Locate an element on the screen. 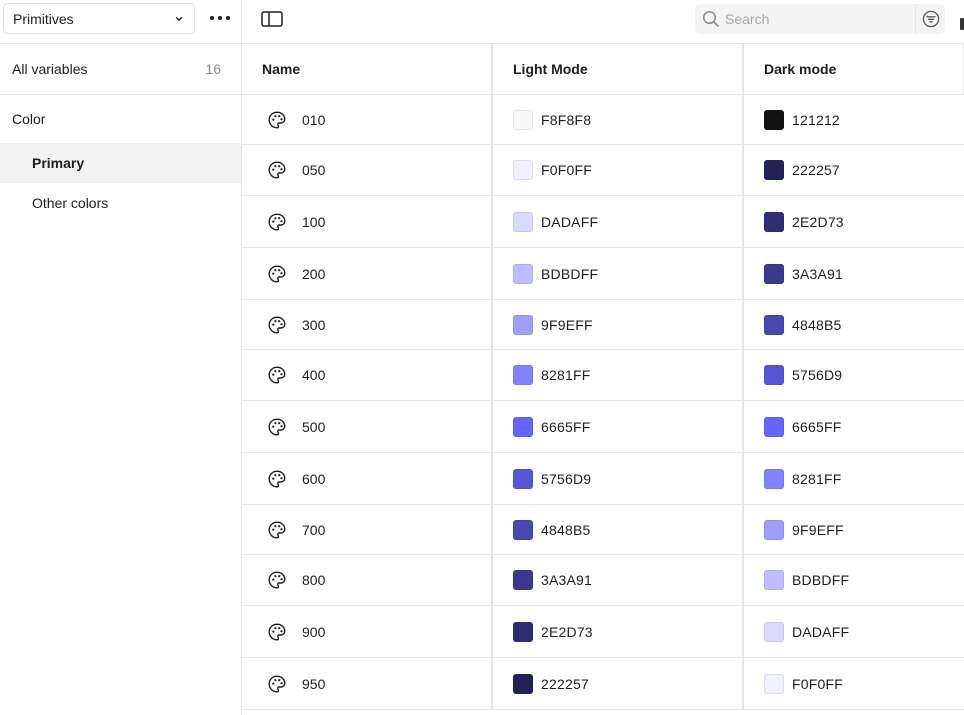  column-header-light-mode: Light Mode is located at coordinates (618, 69).